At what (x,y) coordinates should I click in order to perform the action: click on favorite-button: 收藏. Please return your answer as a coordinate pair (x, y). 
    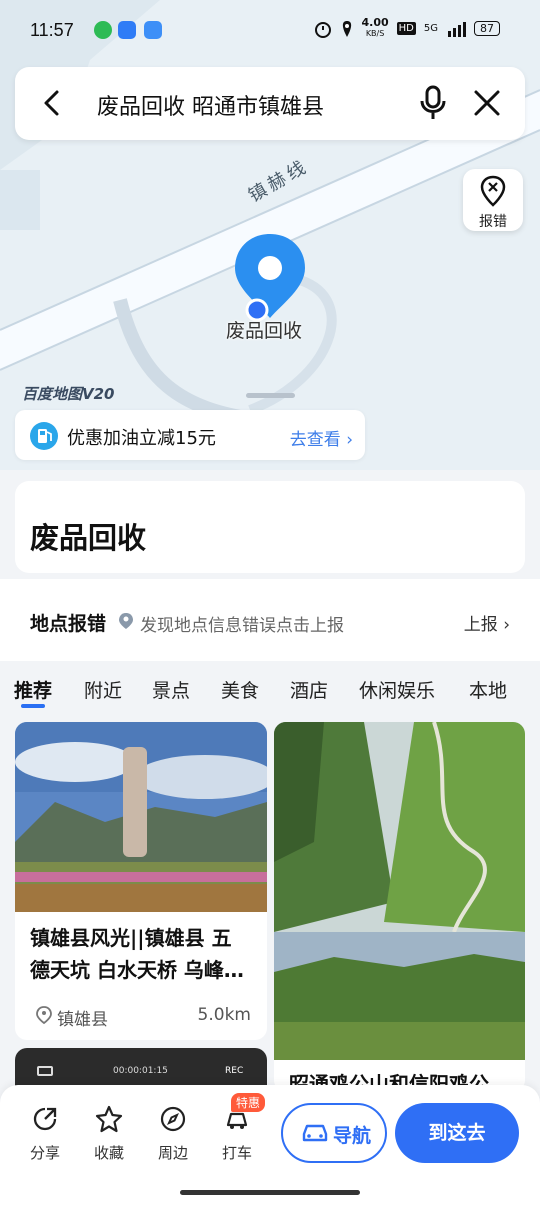
    Looking at the image, I should click on (109, 1134).